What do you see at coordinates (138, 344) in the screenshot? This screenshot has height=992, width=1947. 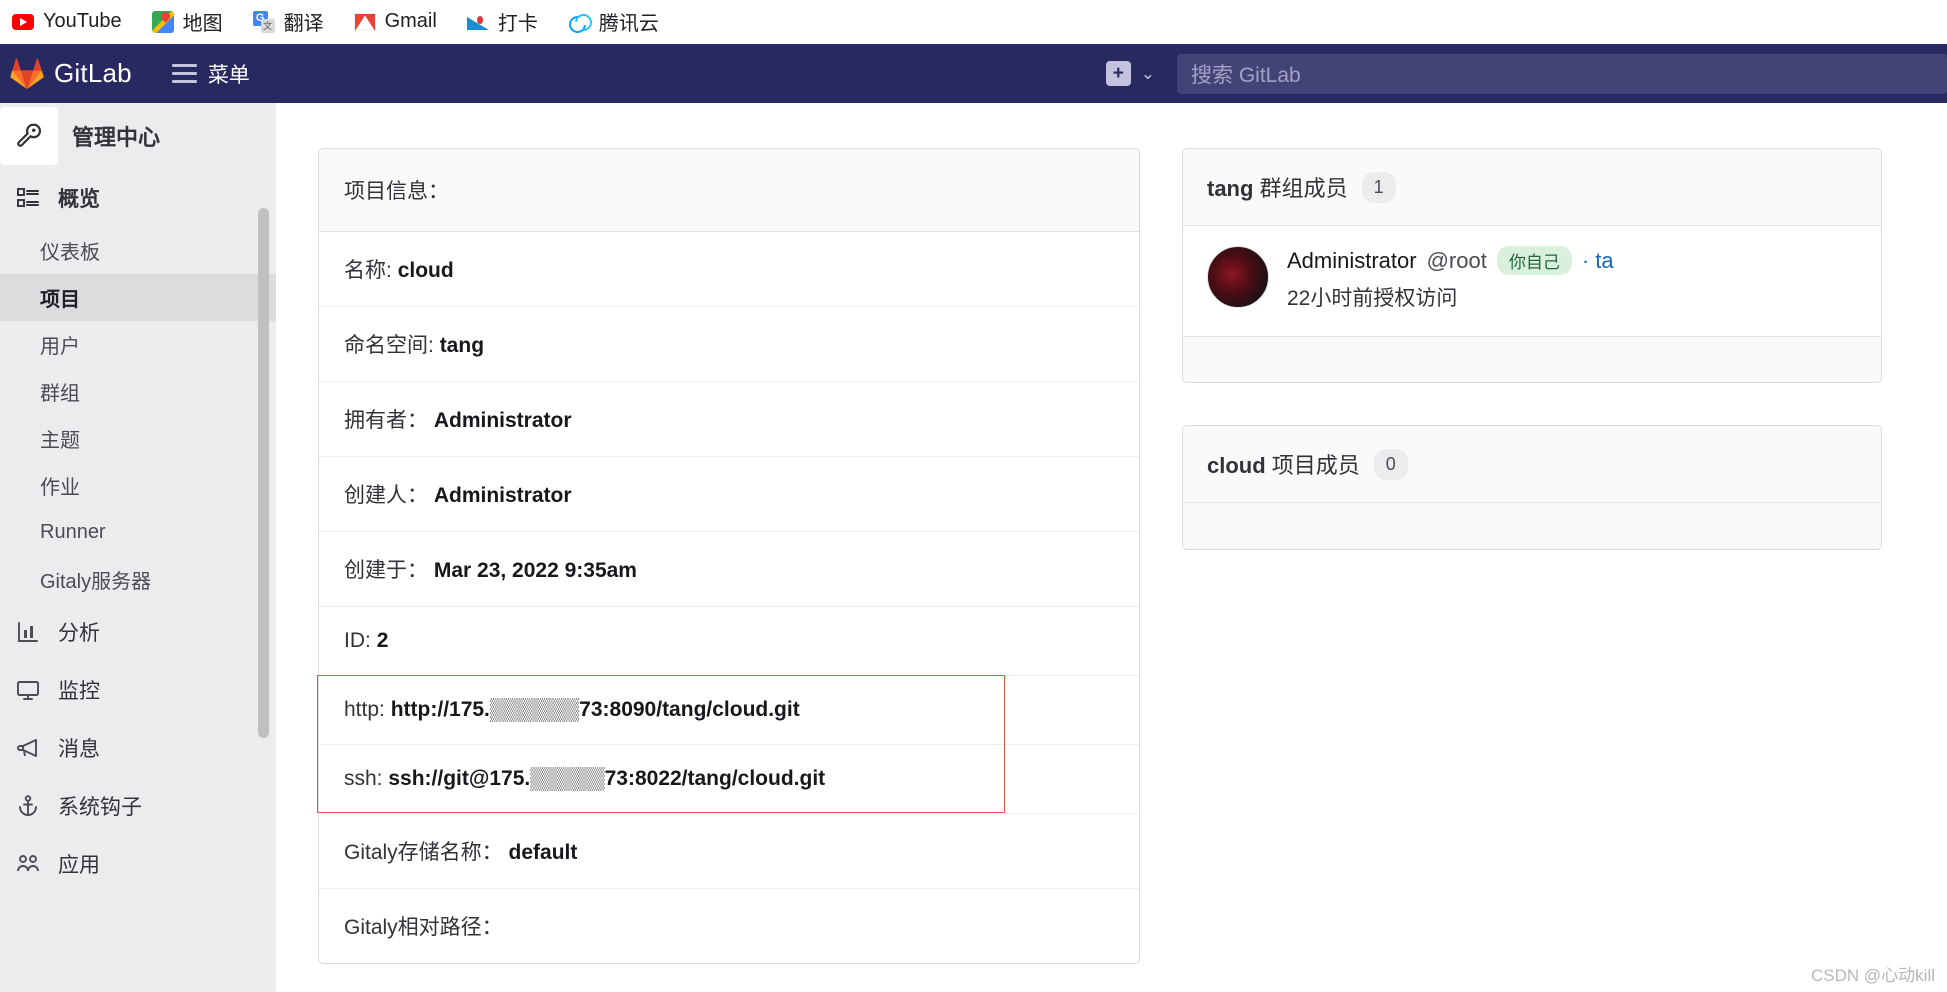 I see `sidebar-item-users: 用户` at bounding box center [138, 344].